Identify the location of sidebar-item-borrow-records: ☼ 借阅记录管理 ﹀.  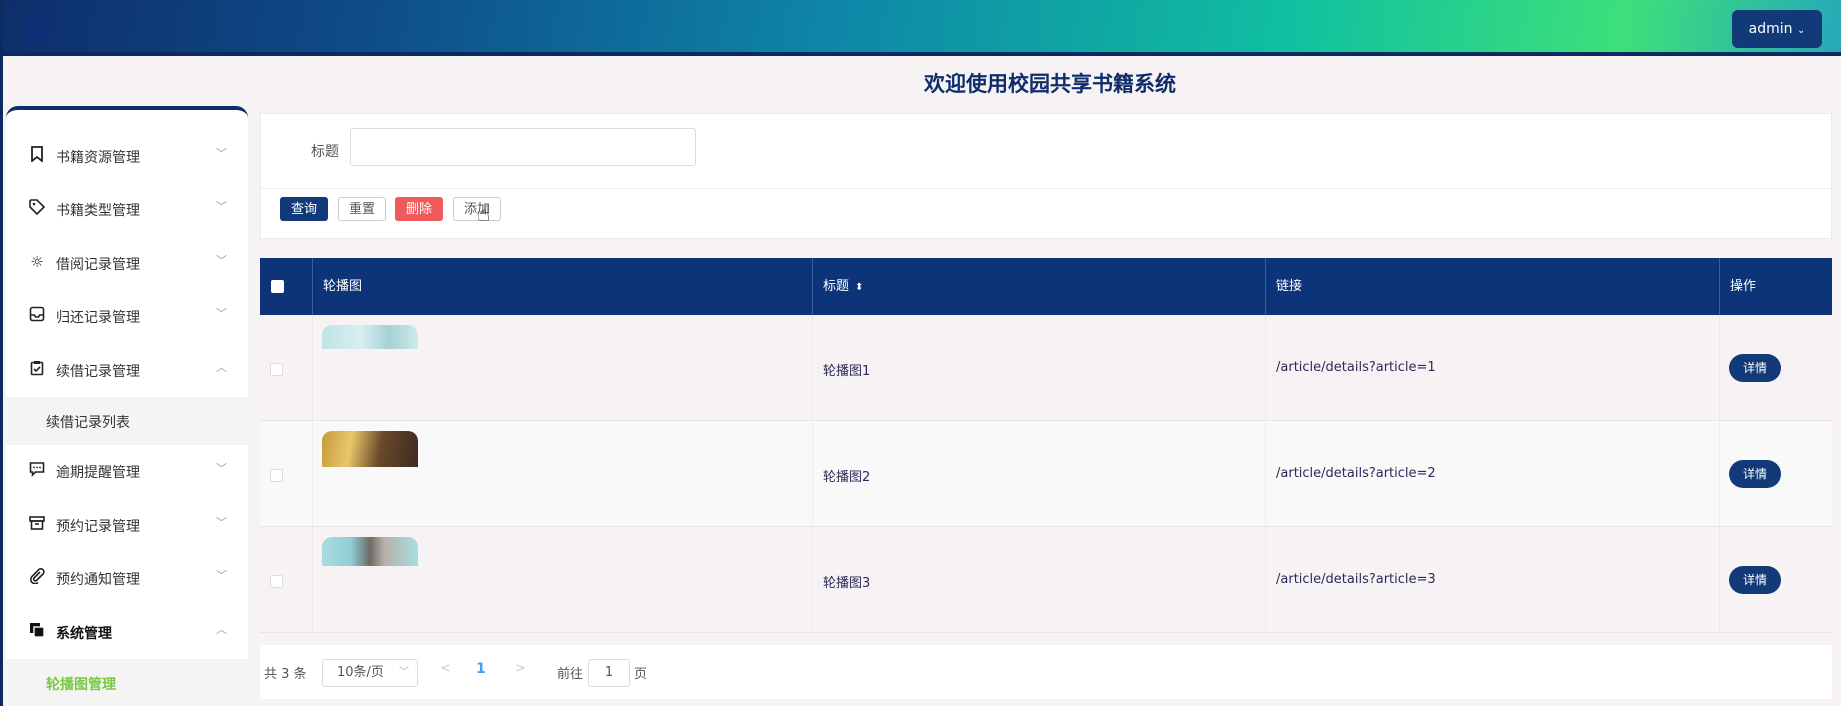
(127, 263).